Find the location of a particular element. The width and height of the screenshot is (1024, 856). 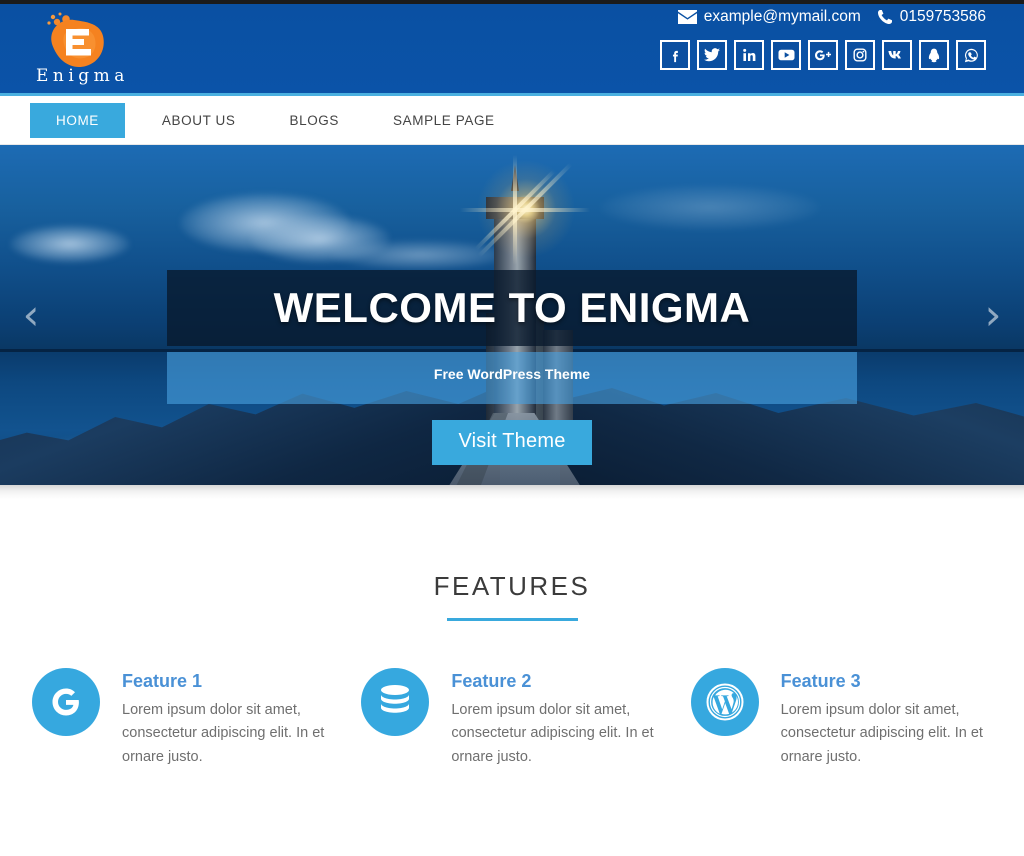

google-plus-icon is located at coordinates (823, 55).